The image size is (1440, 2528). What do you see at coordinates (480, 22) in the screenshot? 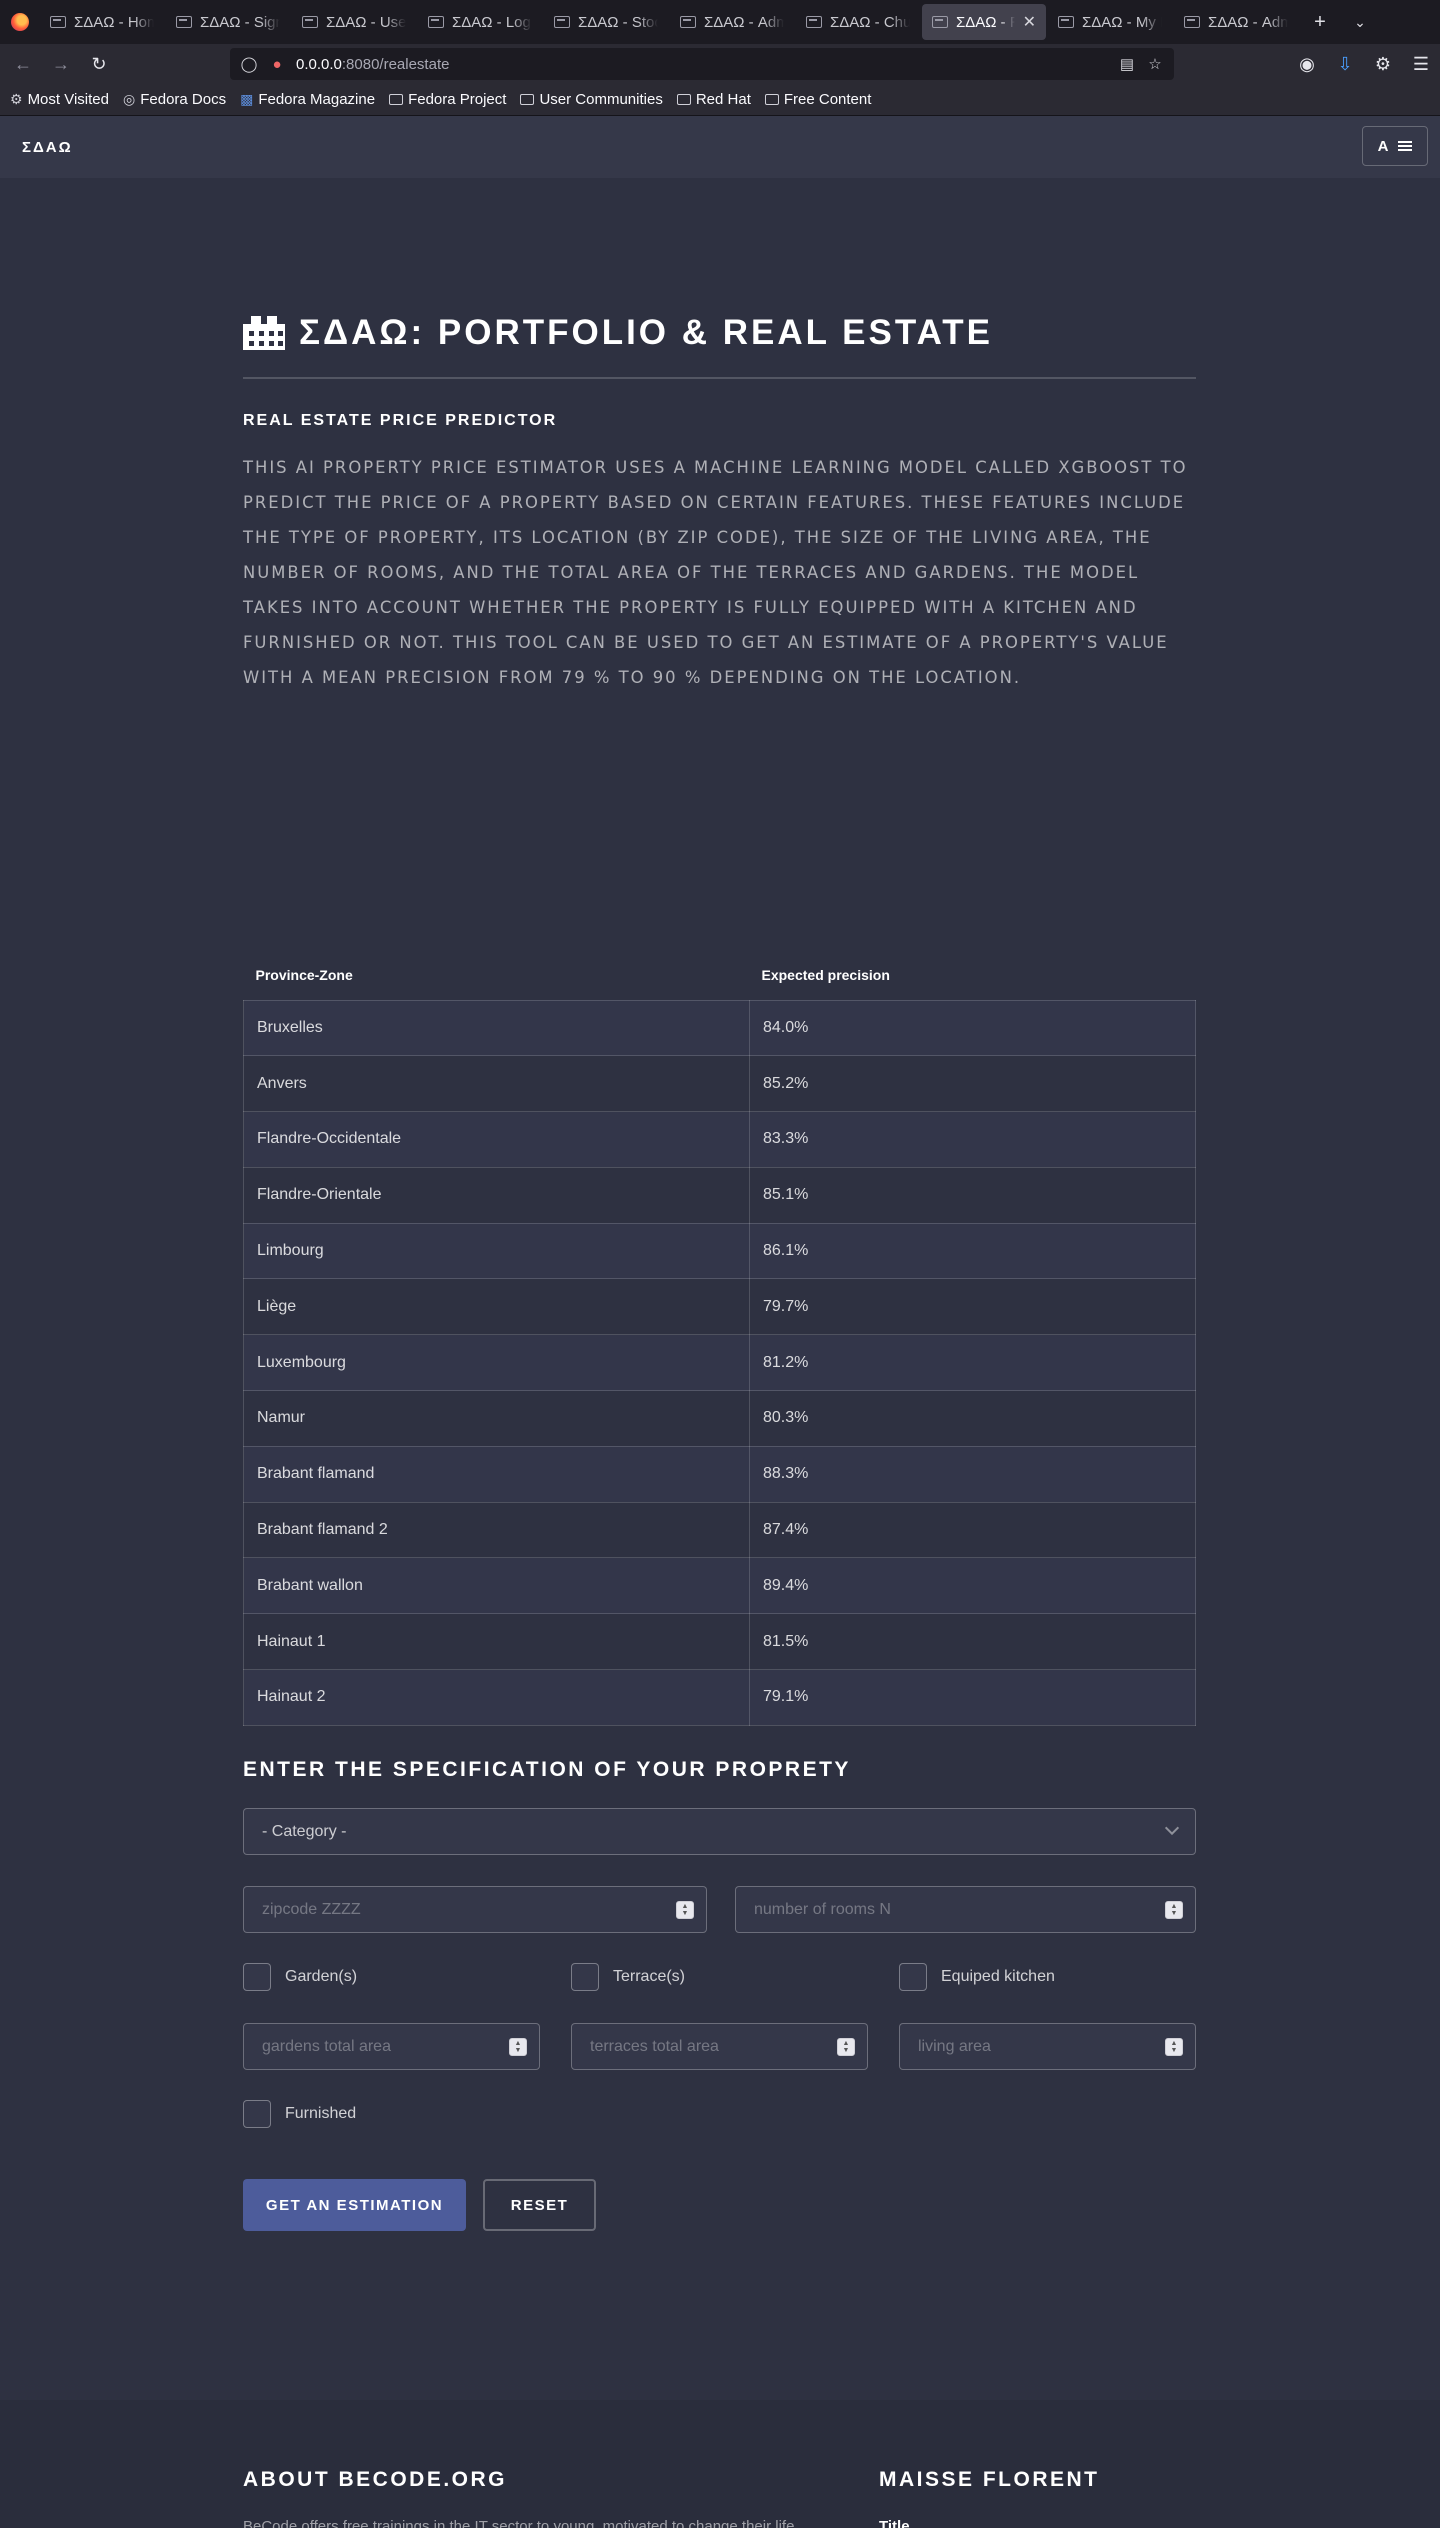
I see `browser-tab: ΣΔΑΩ - Login` at bounding box center [480, 22].